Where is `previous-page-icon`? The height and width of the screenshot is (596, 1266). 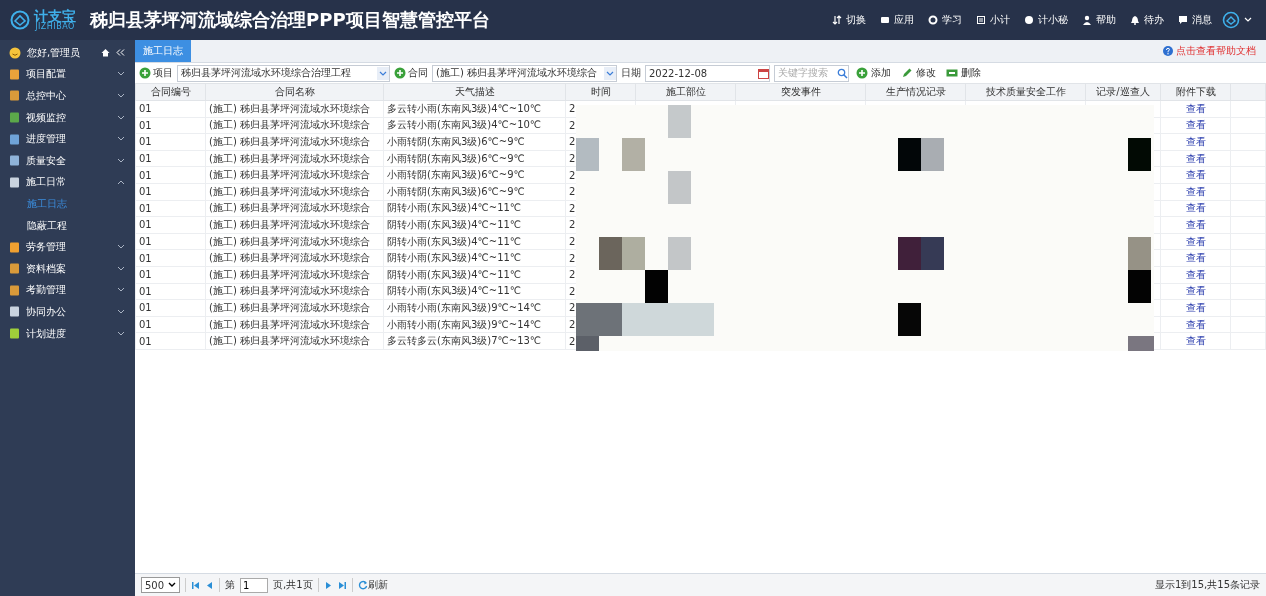 previous-page-icon is located at coordinates (210, 585).